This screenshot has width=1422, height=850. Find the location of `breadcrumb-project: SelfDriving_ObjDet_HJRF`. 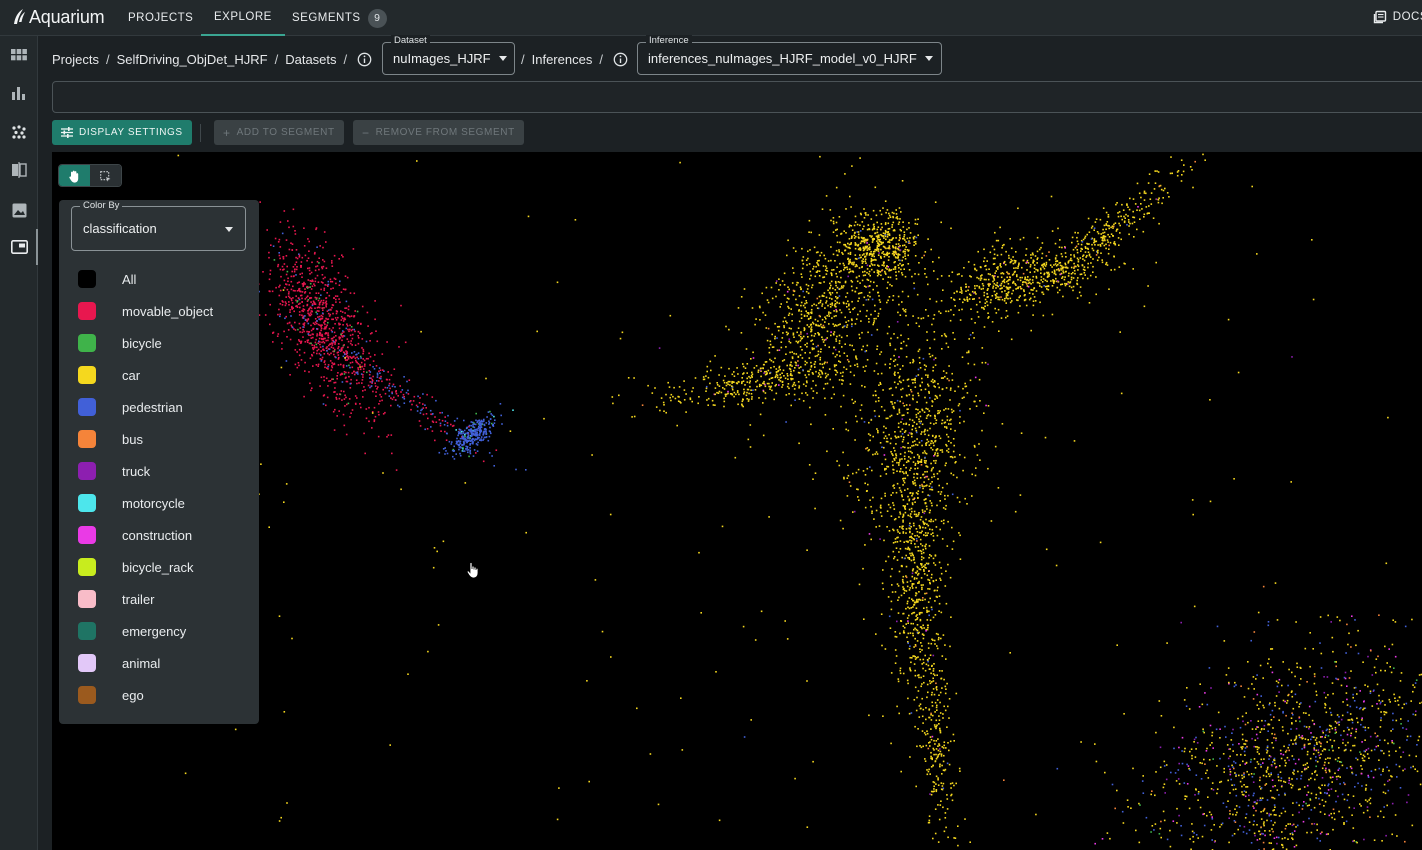

breadcrumb-project: SelfDriving_ObjDet_HJRF is located at coordinates (192, 59).